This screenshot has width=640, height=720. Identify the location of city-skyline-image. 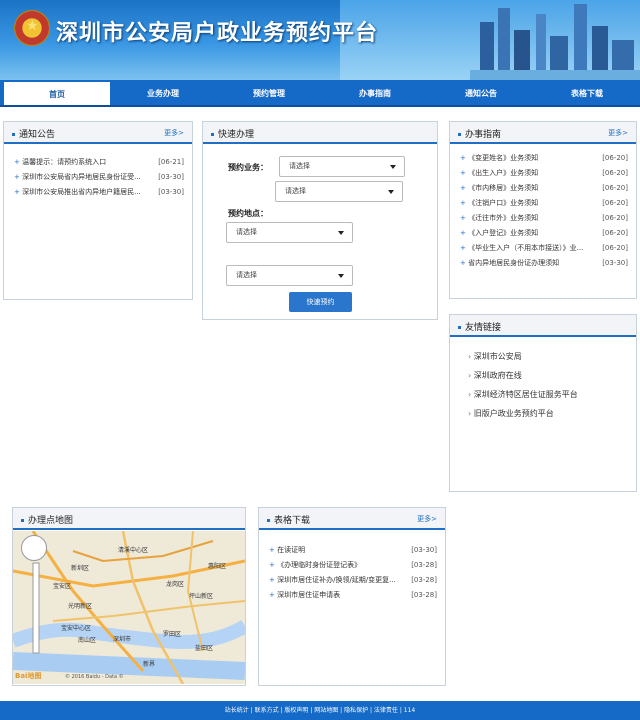
(555, 42).